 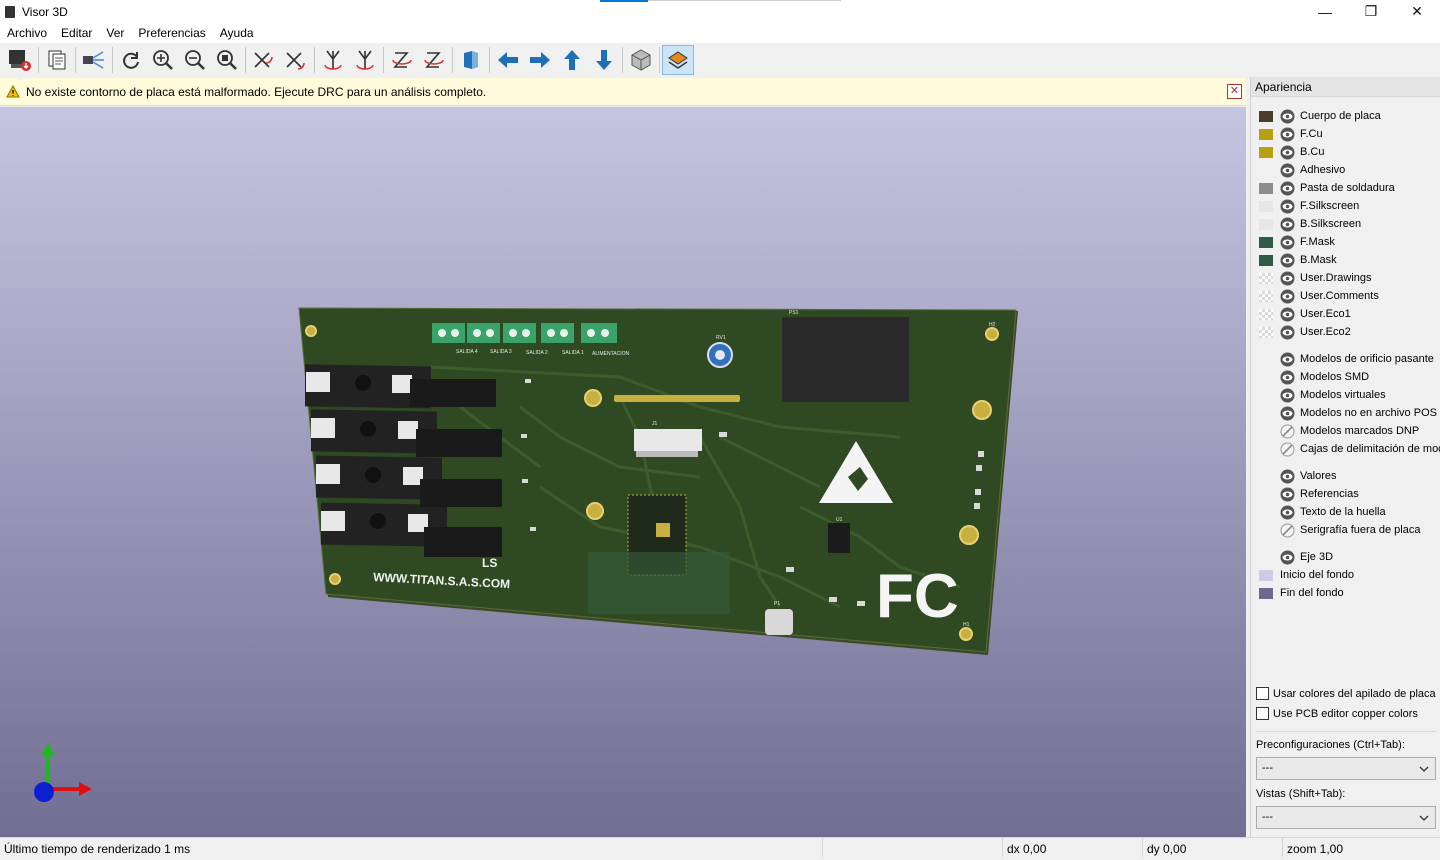 What do you see at coordinates (1349, 296) in the screenshot?
I see `appearance-row: User.Comments` at bounding box center [1349, 296].